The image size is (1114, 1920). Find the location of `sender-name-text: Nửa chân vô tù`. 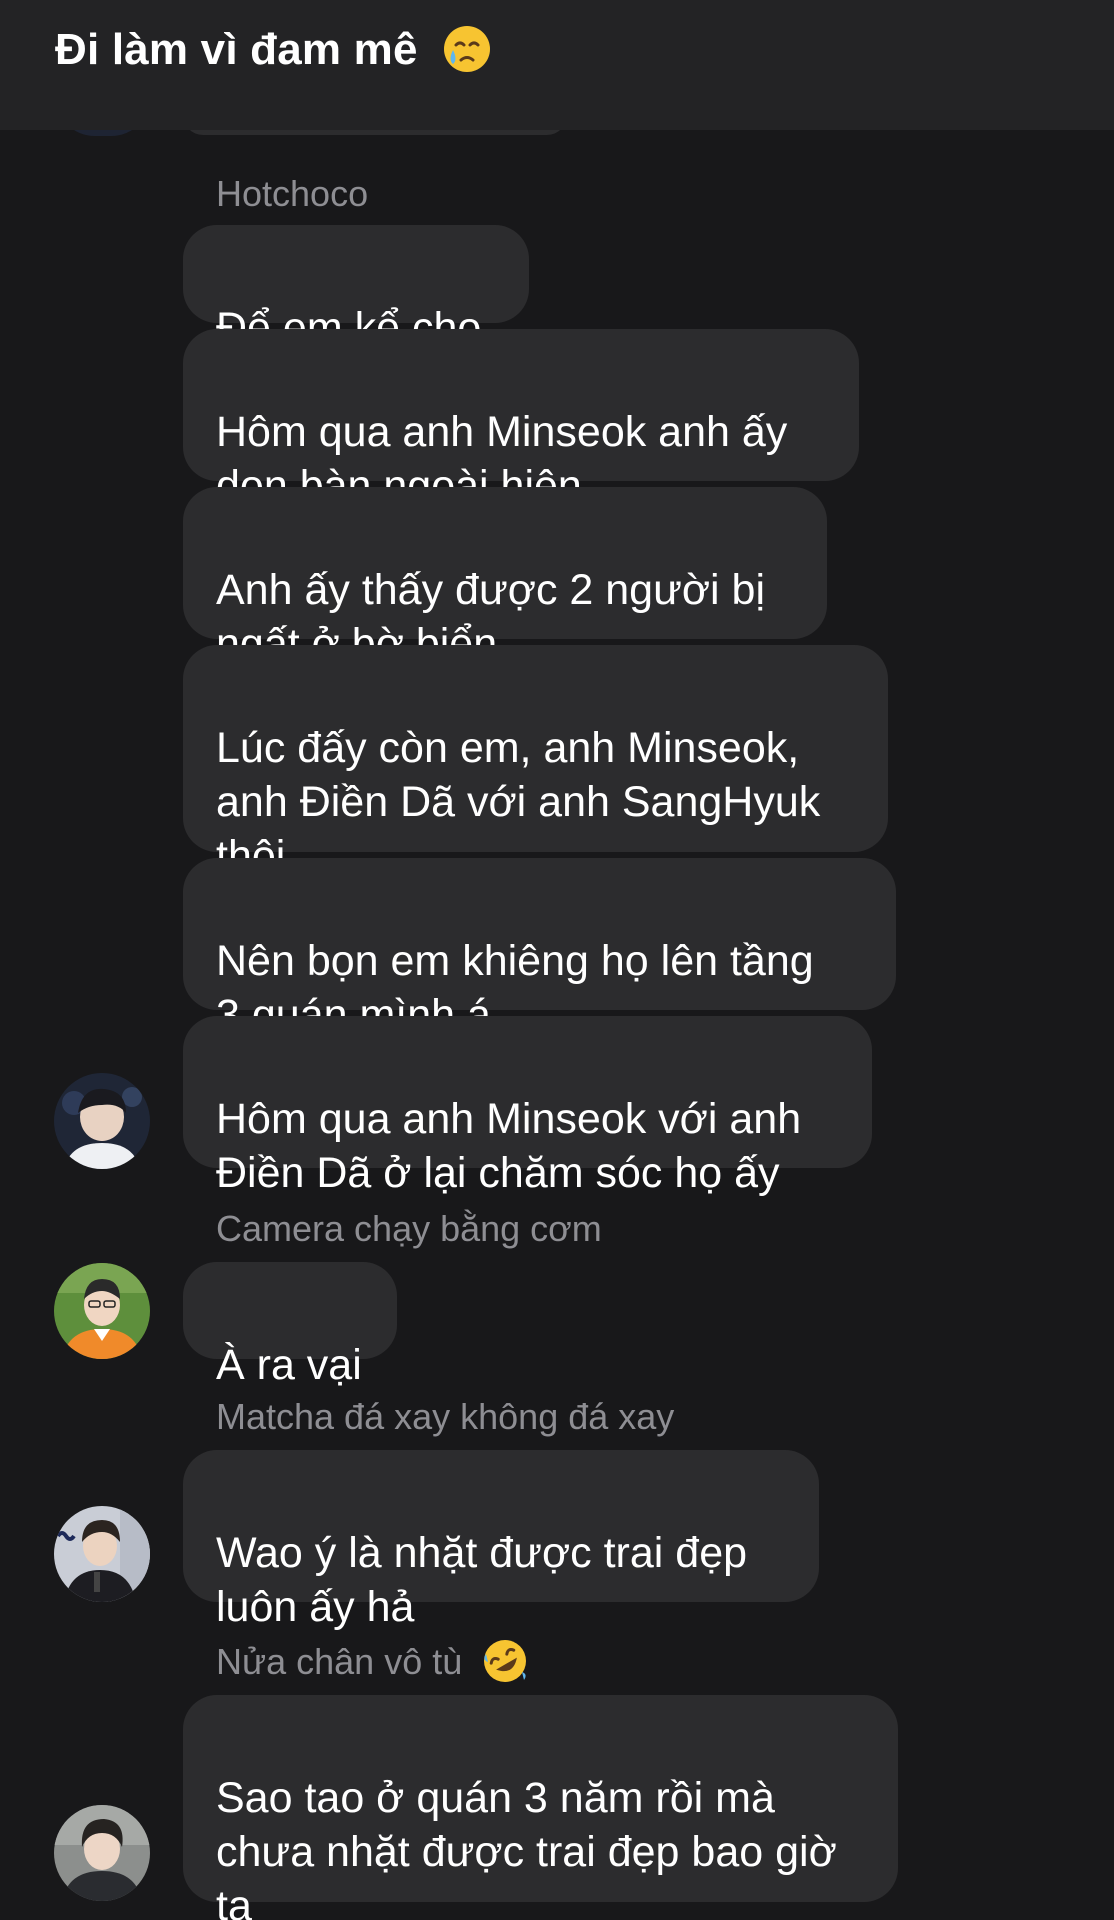

sender-name-text: Nửa chân vô tù is located at coordinates (339, 1661).